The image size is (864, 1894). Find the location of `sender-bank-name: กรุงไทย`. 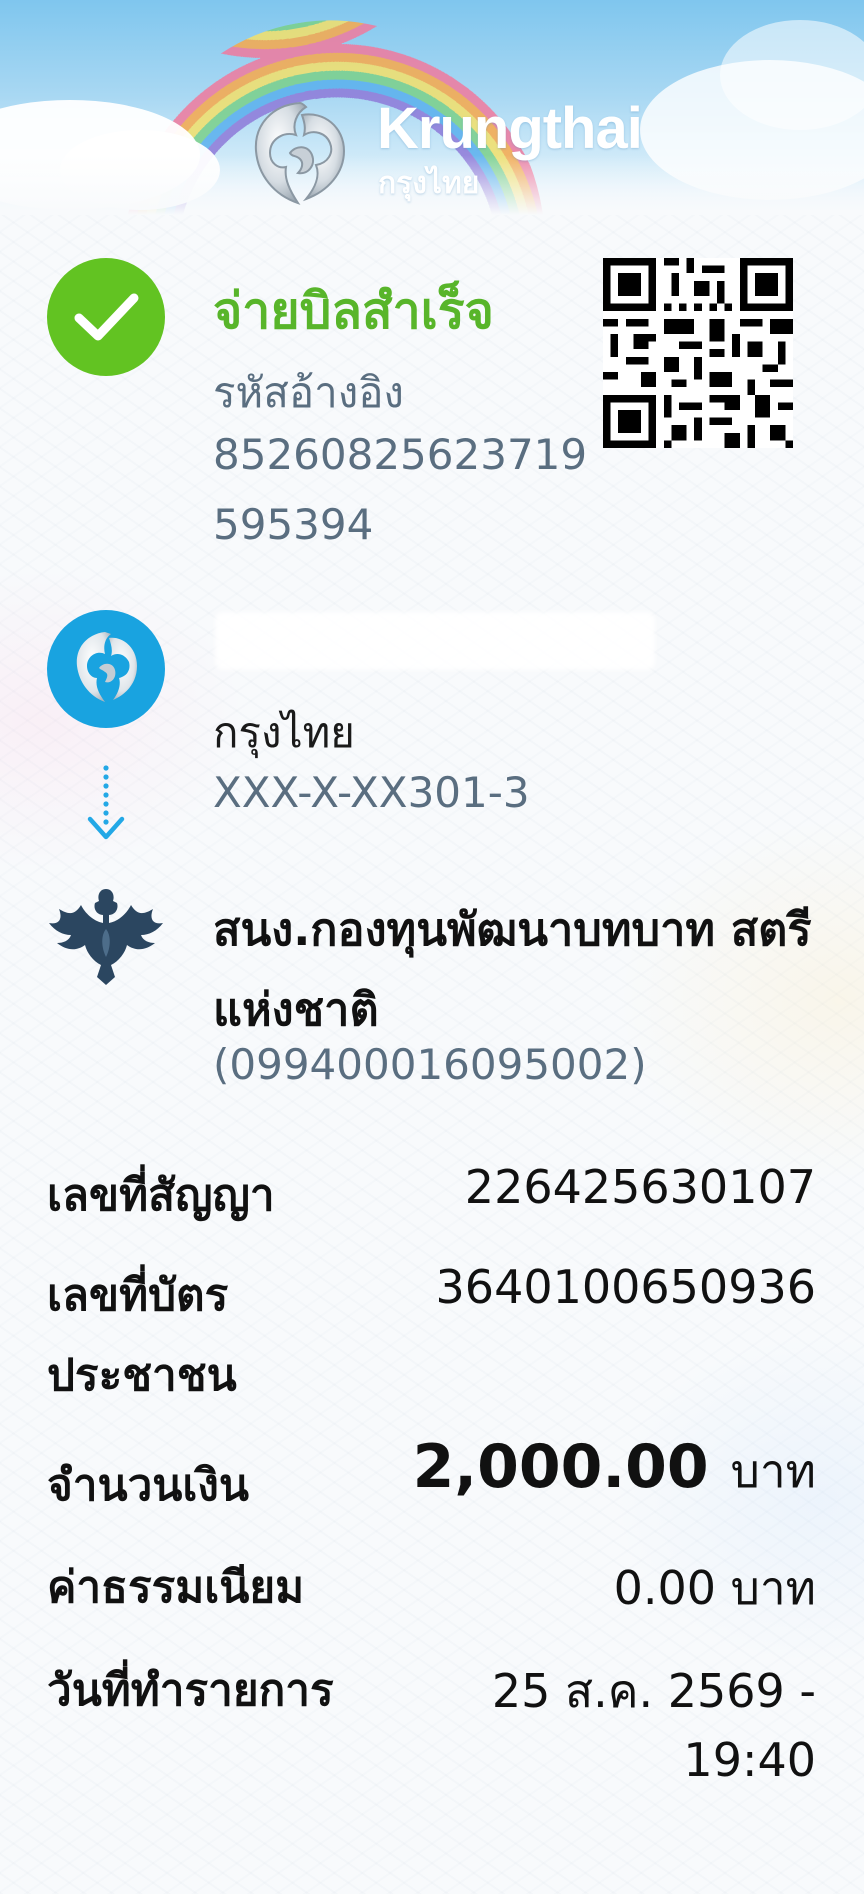

sender-bank-name: กรุงไทย is located at coordinates (284, 732).